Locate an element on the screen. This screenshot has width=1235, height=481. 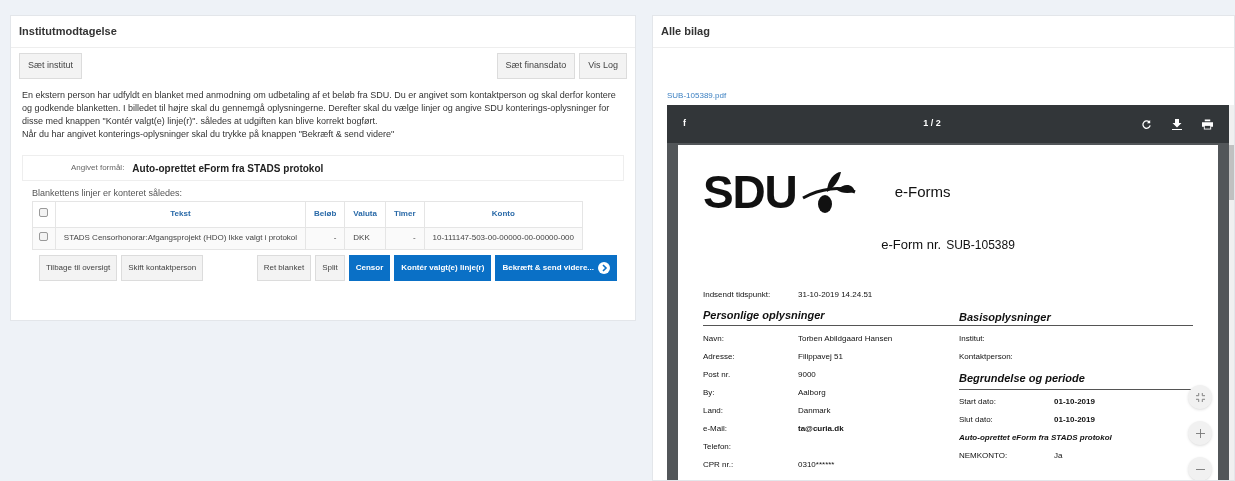
logo-subtitle: e-Forms is located at coordinates (922, 191).